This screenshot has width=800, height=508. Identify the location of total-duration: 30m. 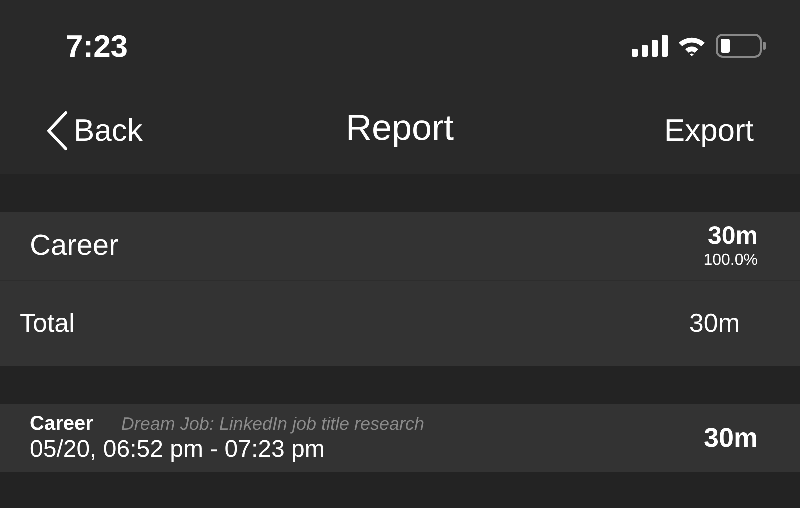
(714, 323).